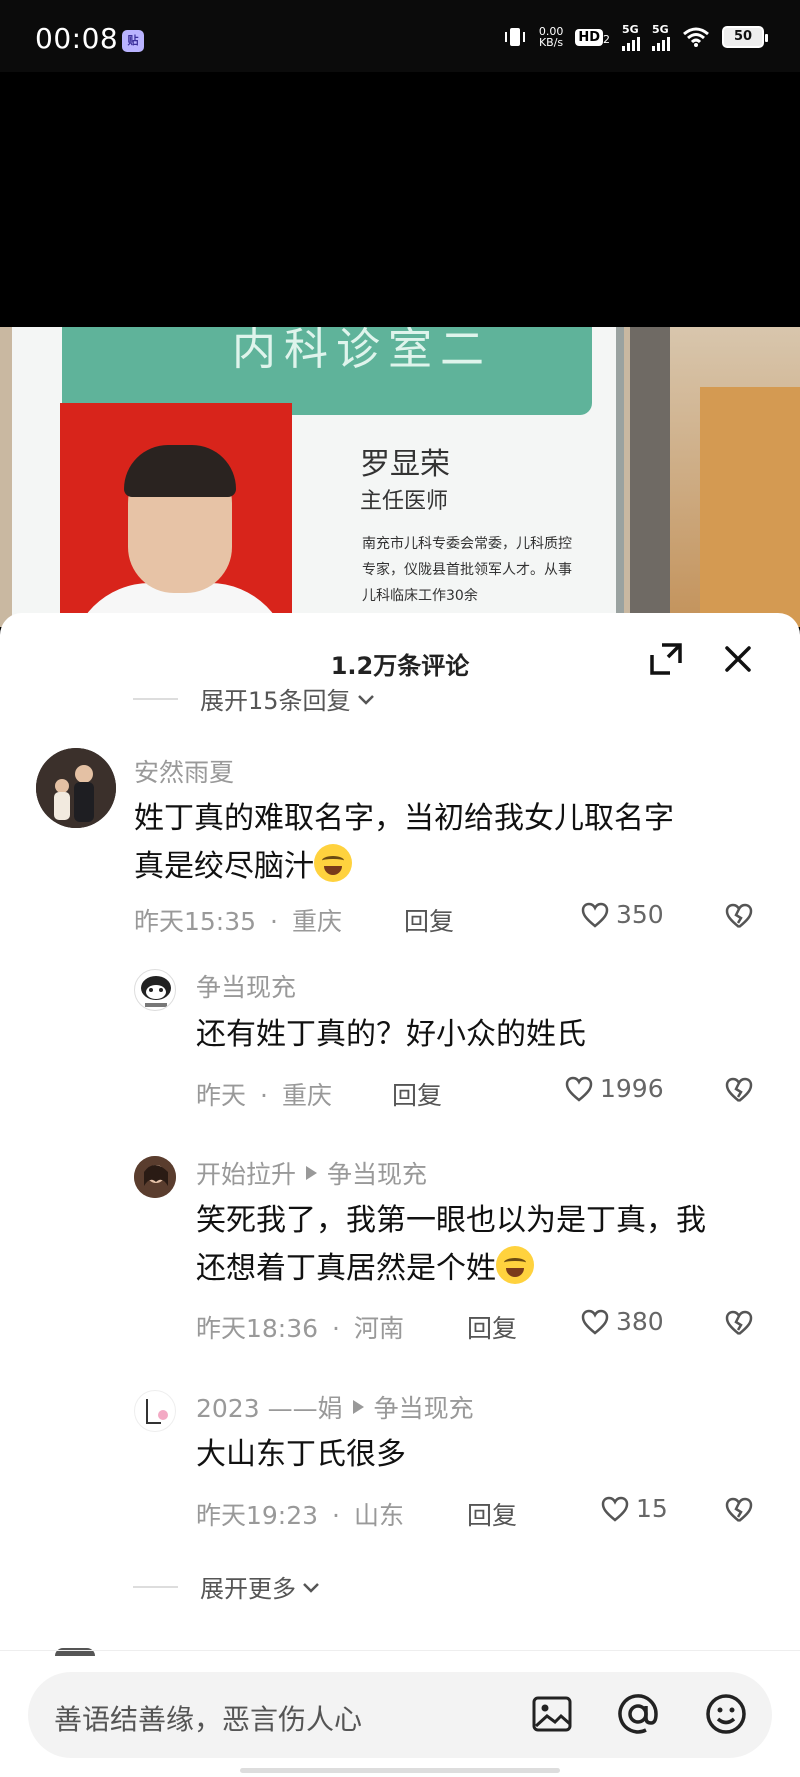  Describe the element at coordinates (589, 37) in the screenshot. I see `hd-label: HD` at that location.